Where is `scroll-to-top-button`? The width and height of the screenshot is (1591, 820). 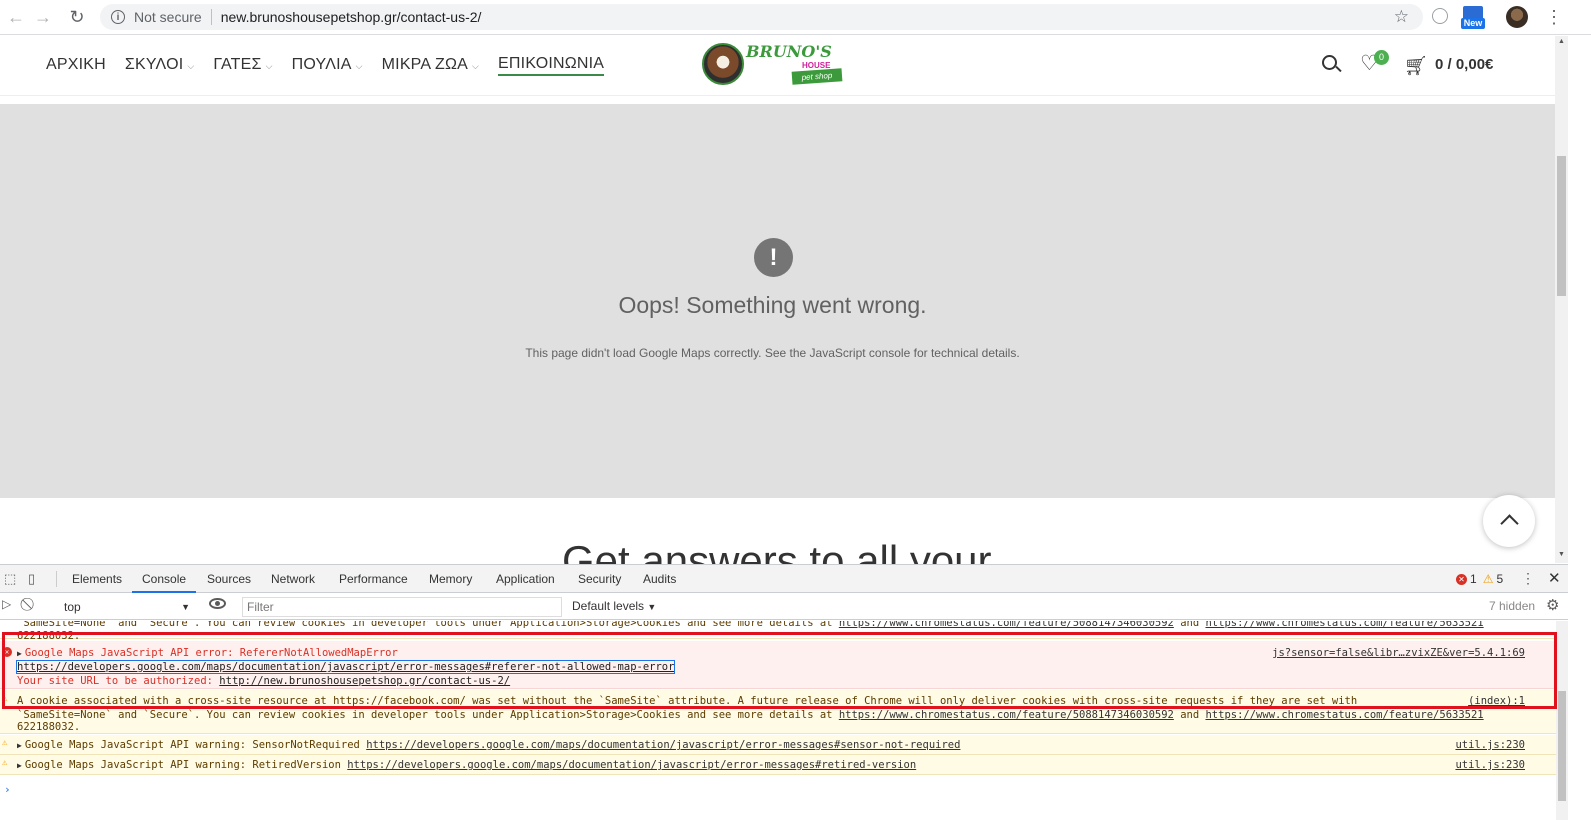
scroll-to-top-button is located at coordinates (1509, 521).